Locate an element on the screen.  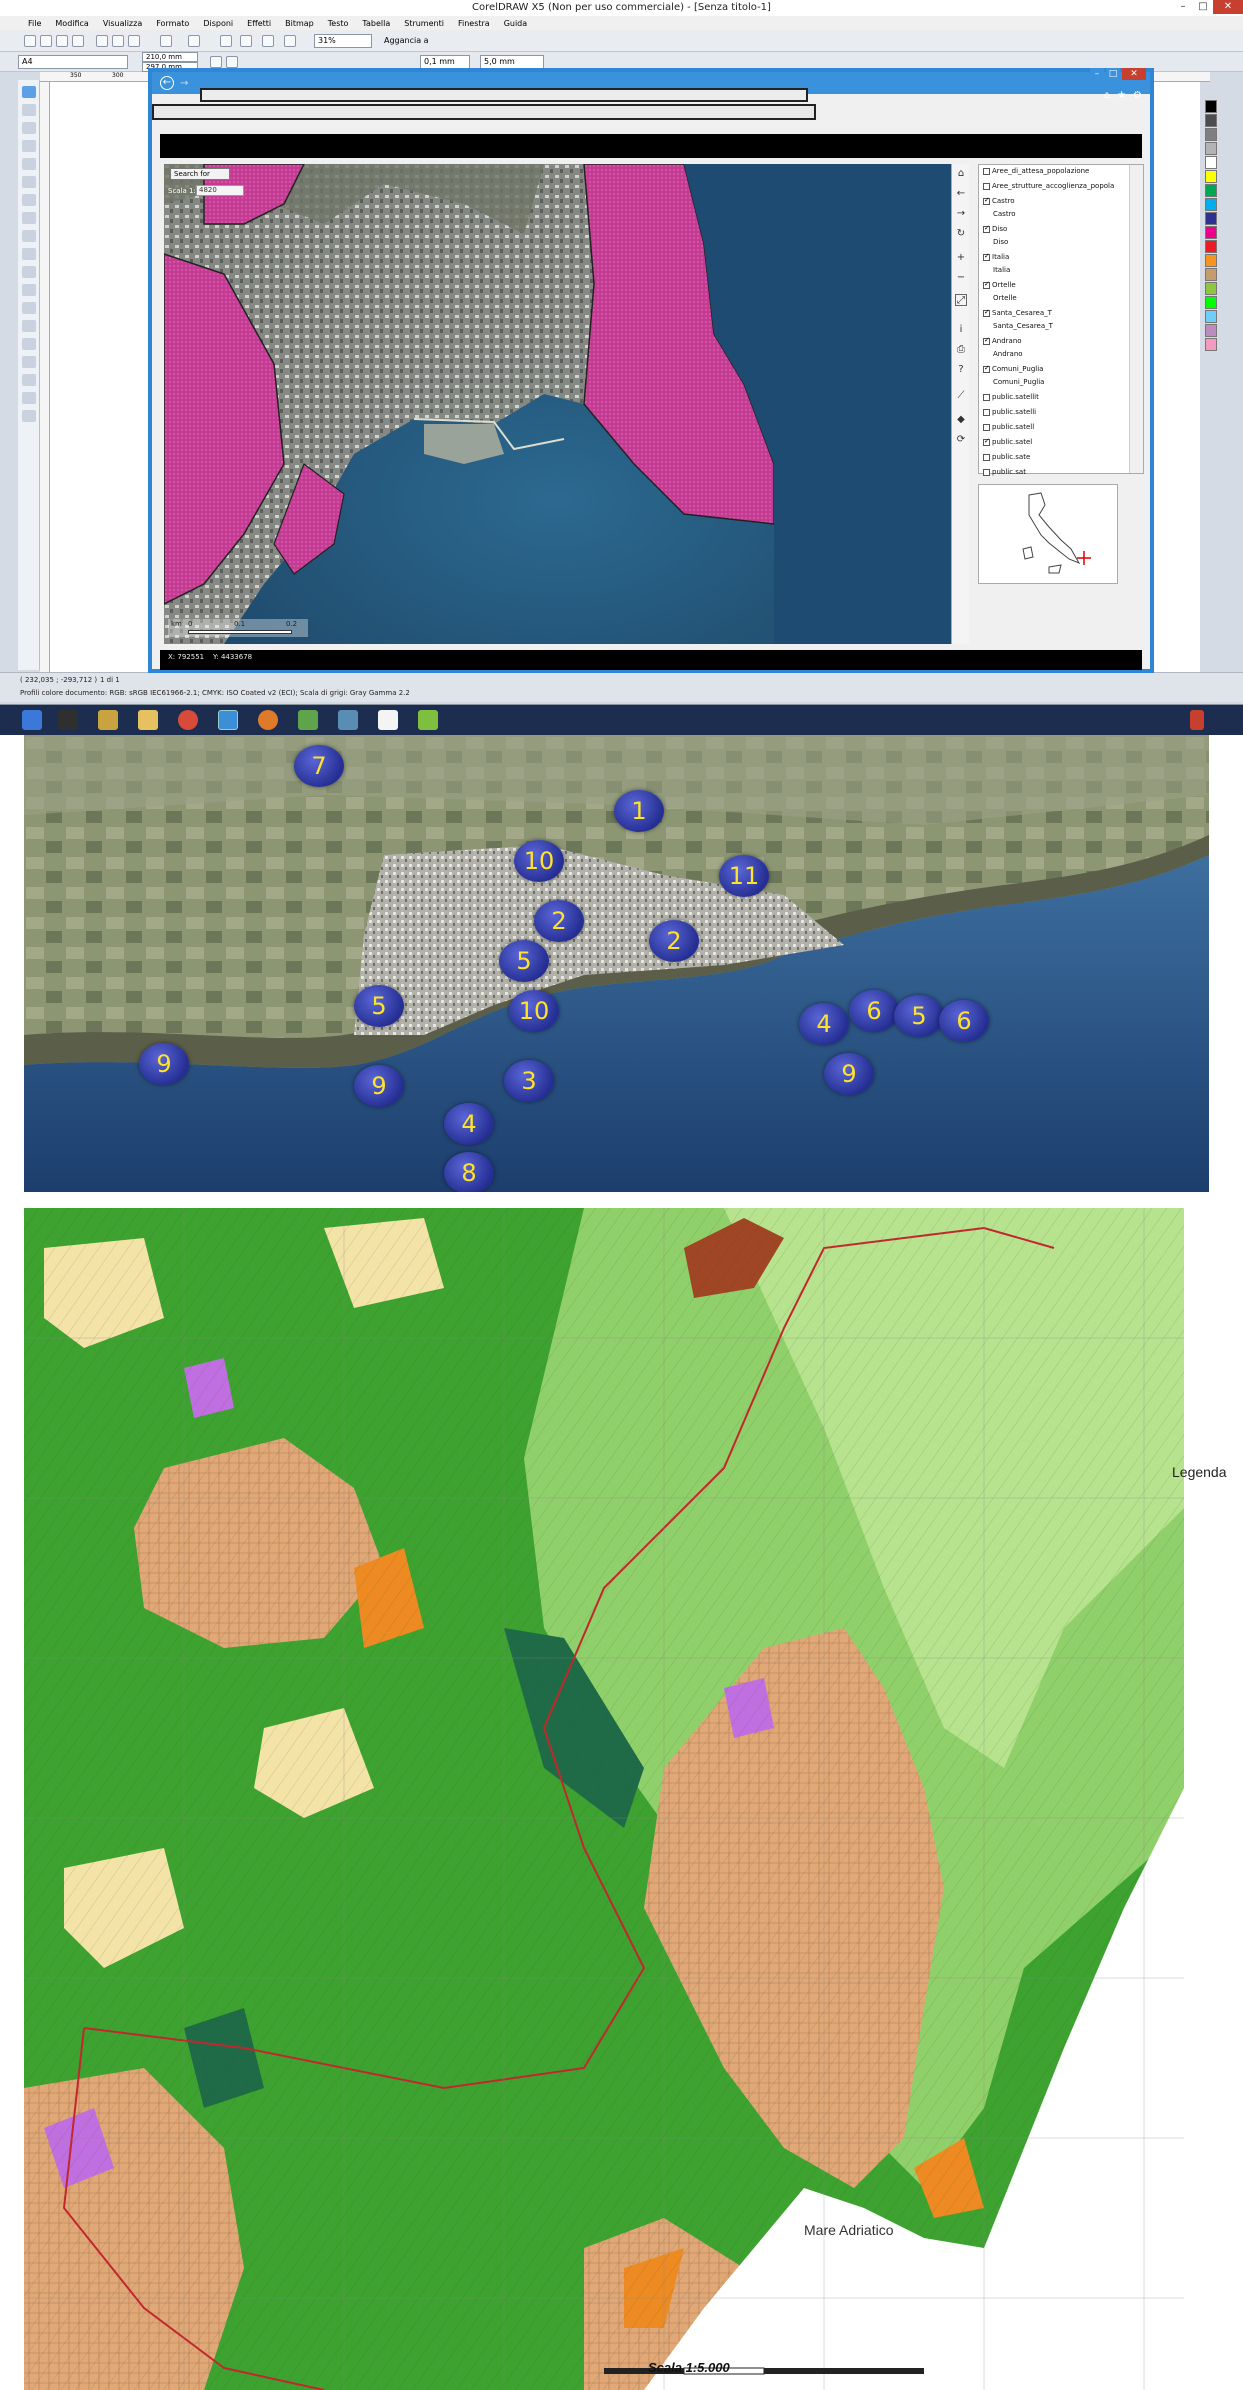
corel-photo-icon is located at coordinates (348, 720).